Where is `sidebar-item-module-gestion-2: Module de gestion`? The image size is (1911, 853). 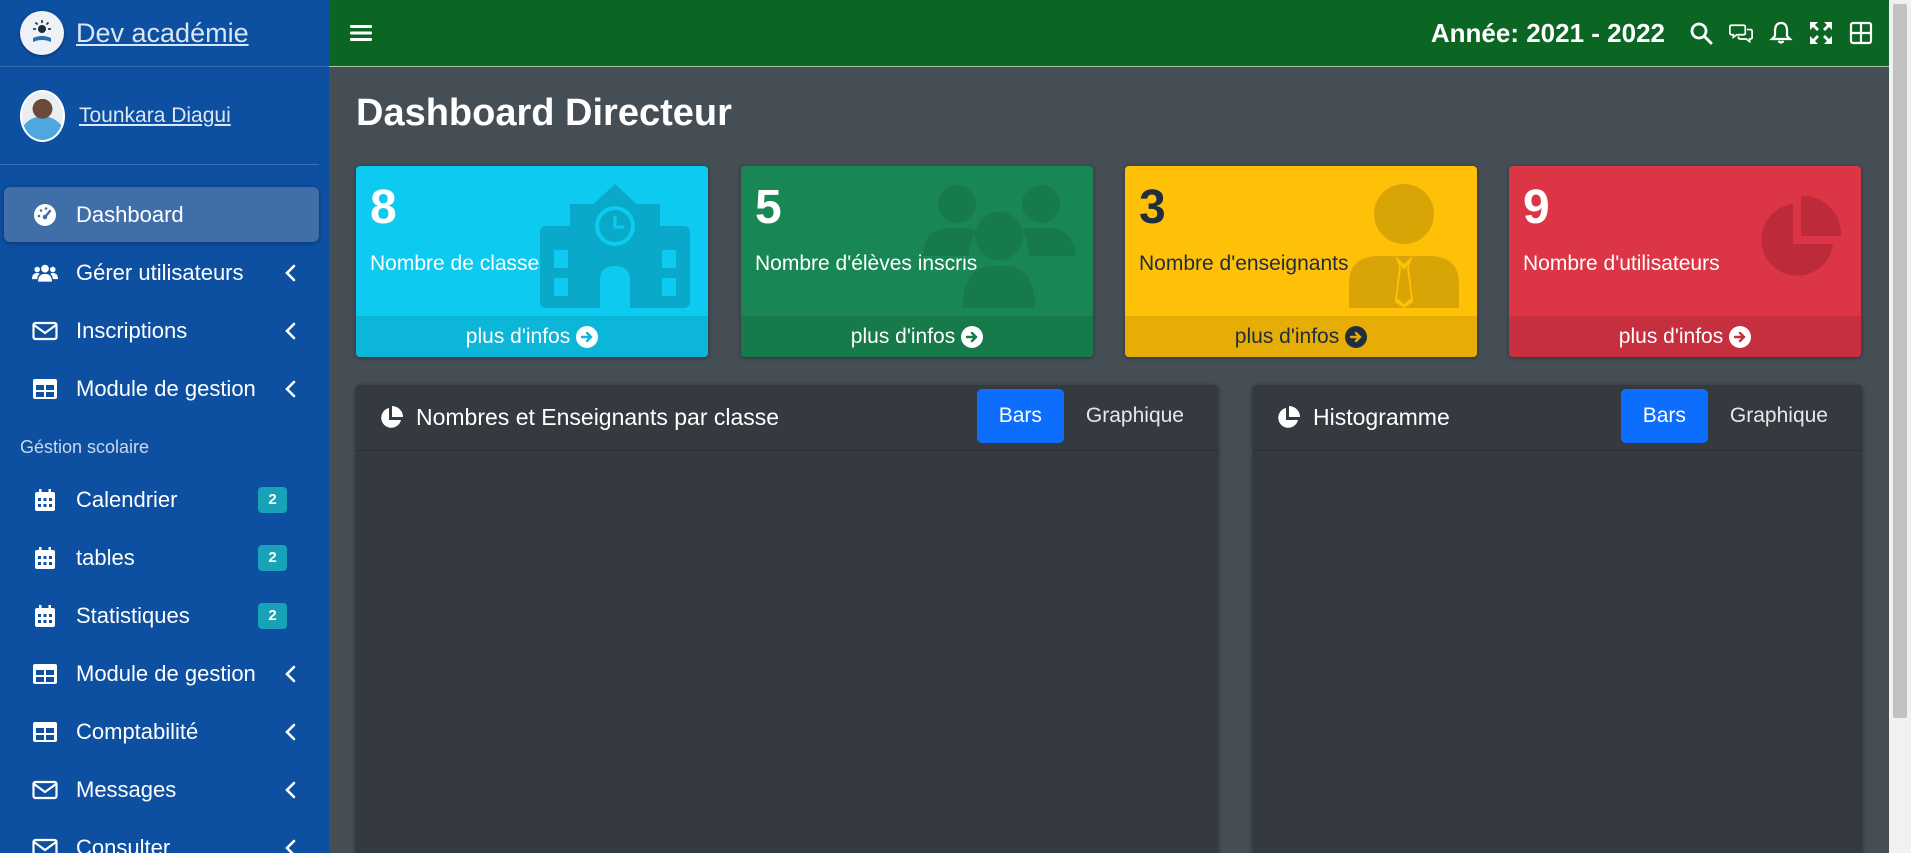 sidebar-item-module-gestion-2: Module de gestion is located at coordinates (161, 673).